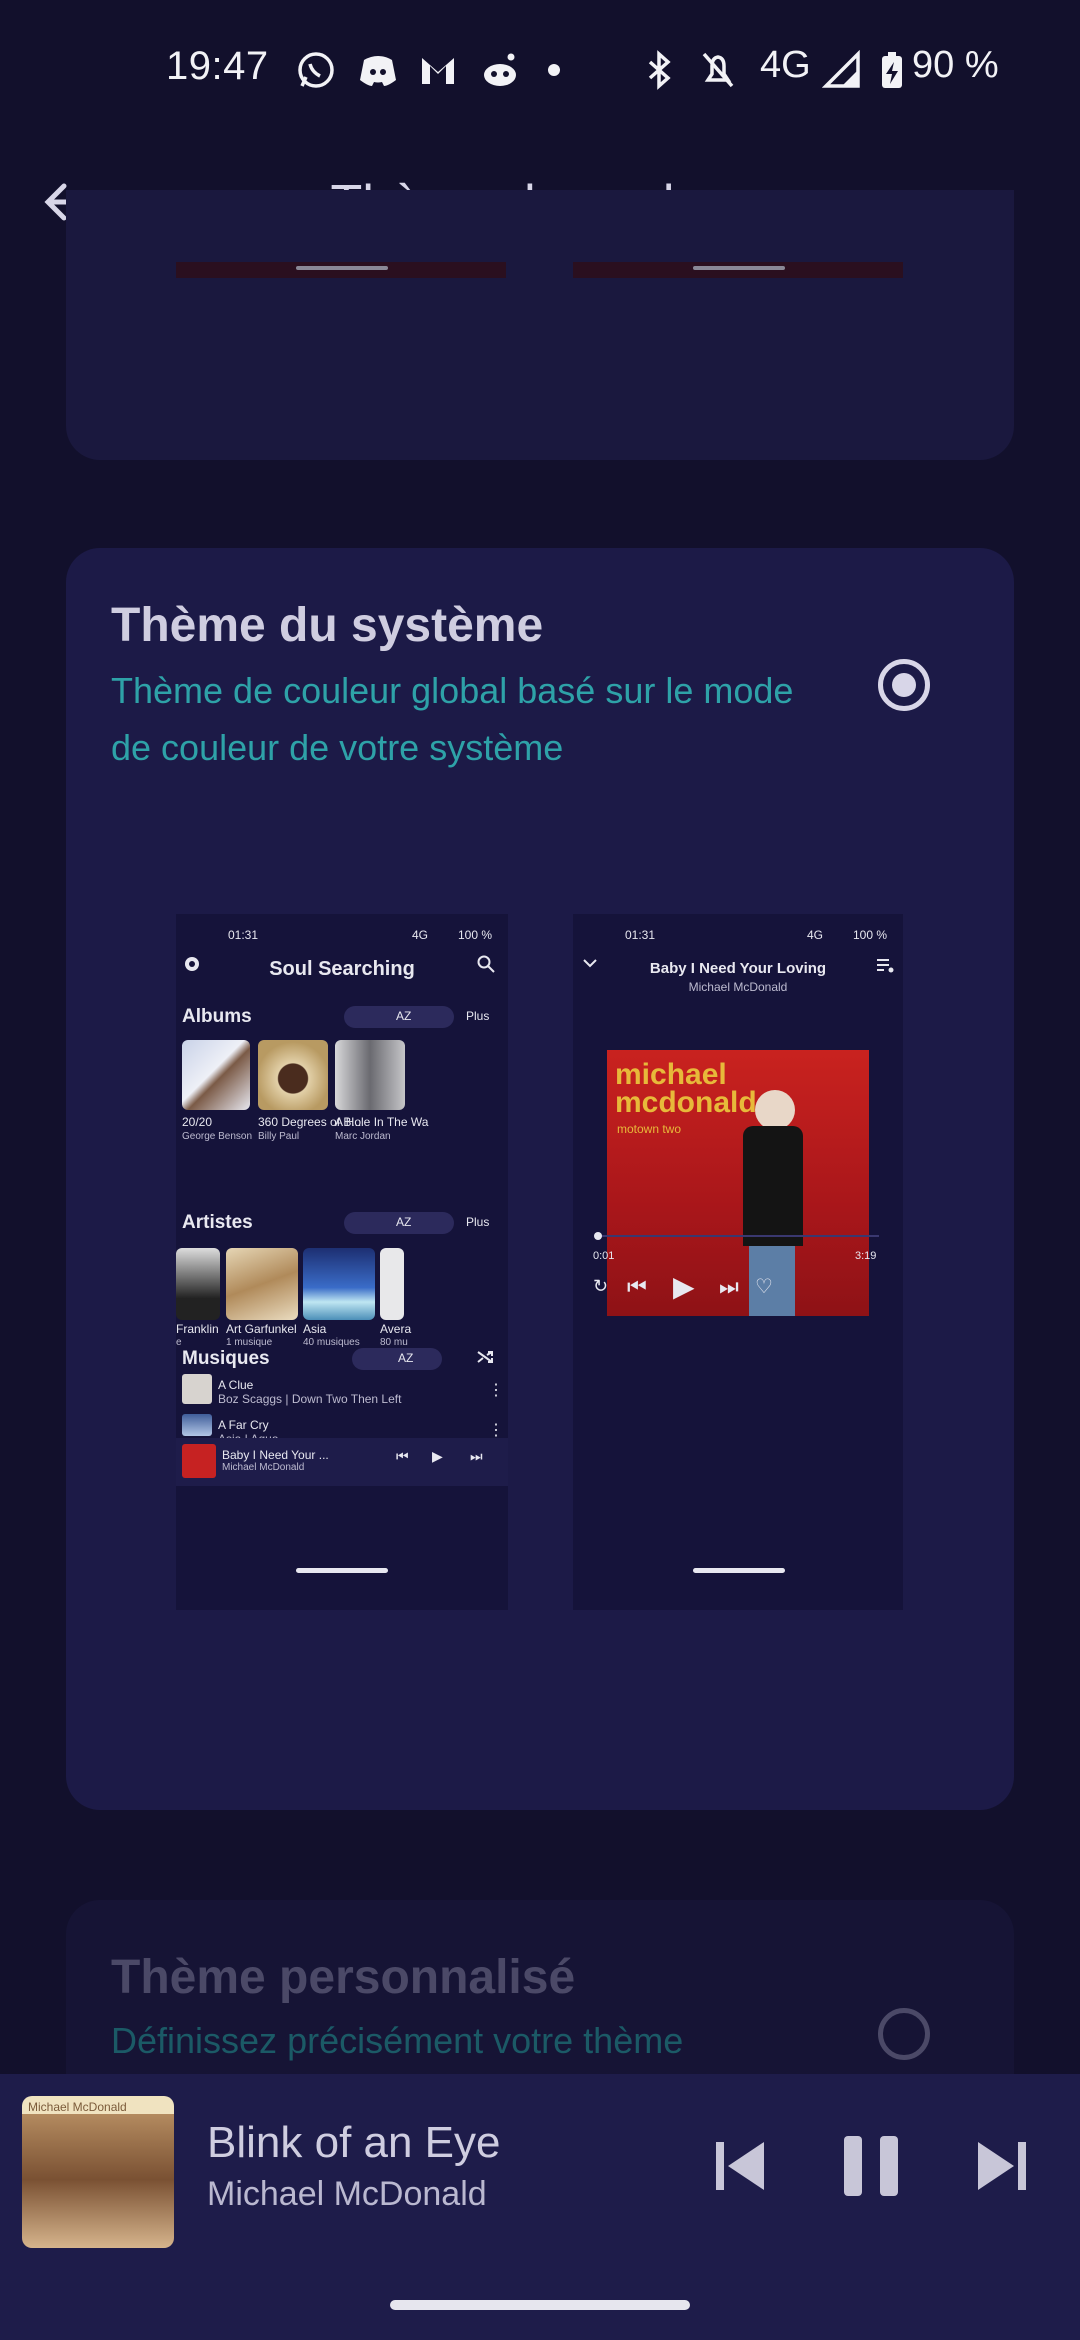 This screenshot has width=1080, height=2340. I want to click on songs-az: AZ, so click(406, 1358).